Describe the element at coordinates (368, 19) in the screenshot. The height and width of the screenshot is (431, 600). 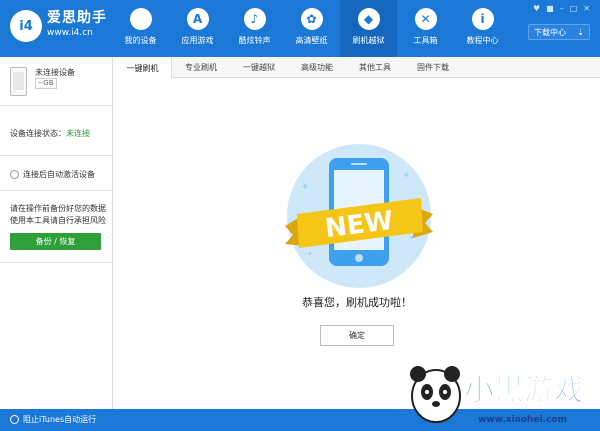
I see `dropbox-icon: ◆` at that location.